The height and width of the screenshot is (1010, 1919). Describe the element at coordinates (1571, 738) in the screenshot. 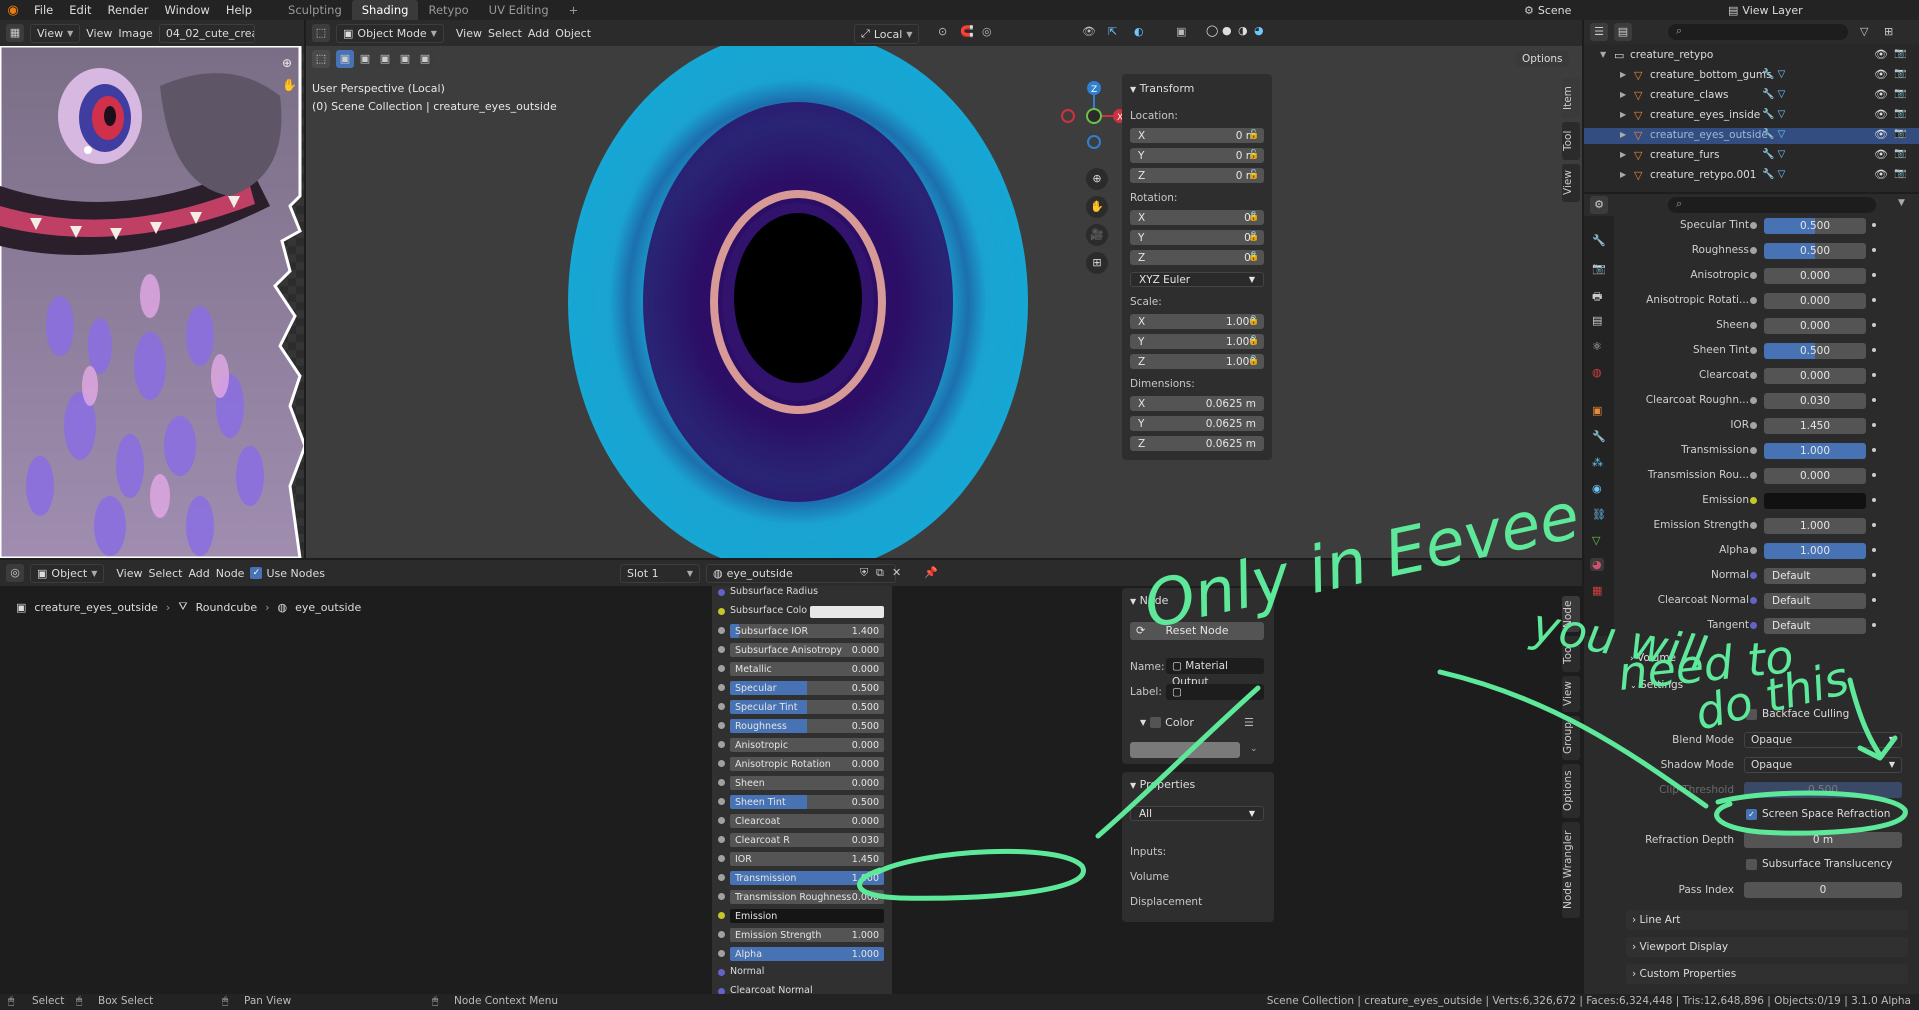

I see `tab-group: Group` at that location.